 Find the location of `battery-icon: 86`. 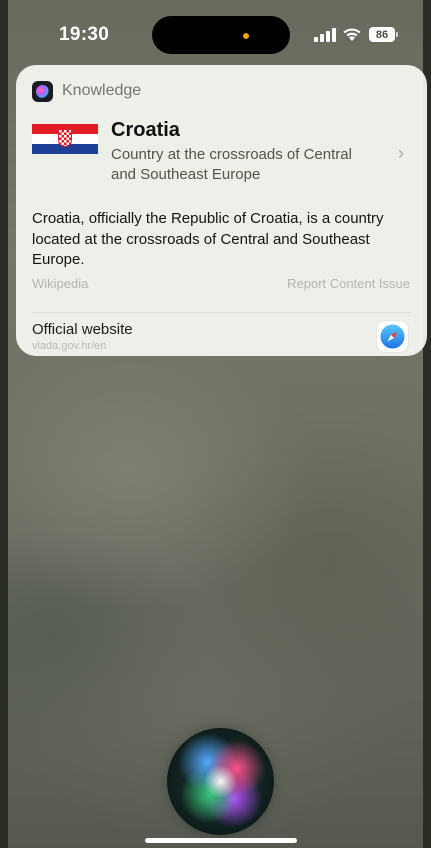

battery-icon: 86 is located at coordinates (382, 34).